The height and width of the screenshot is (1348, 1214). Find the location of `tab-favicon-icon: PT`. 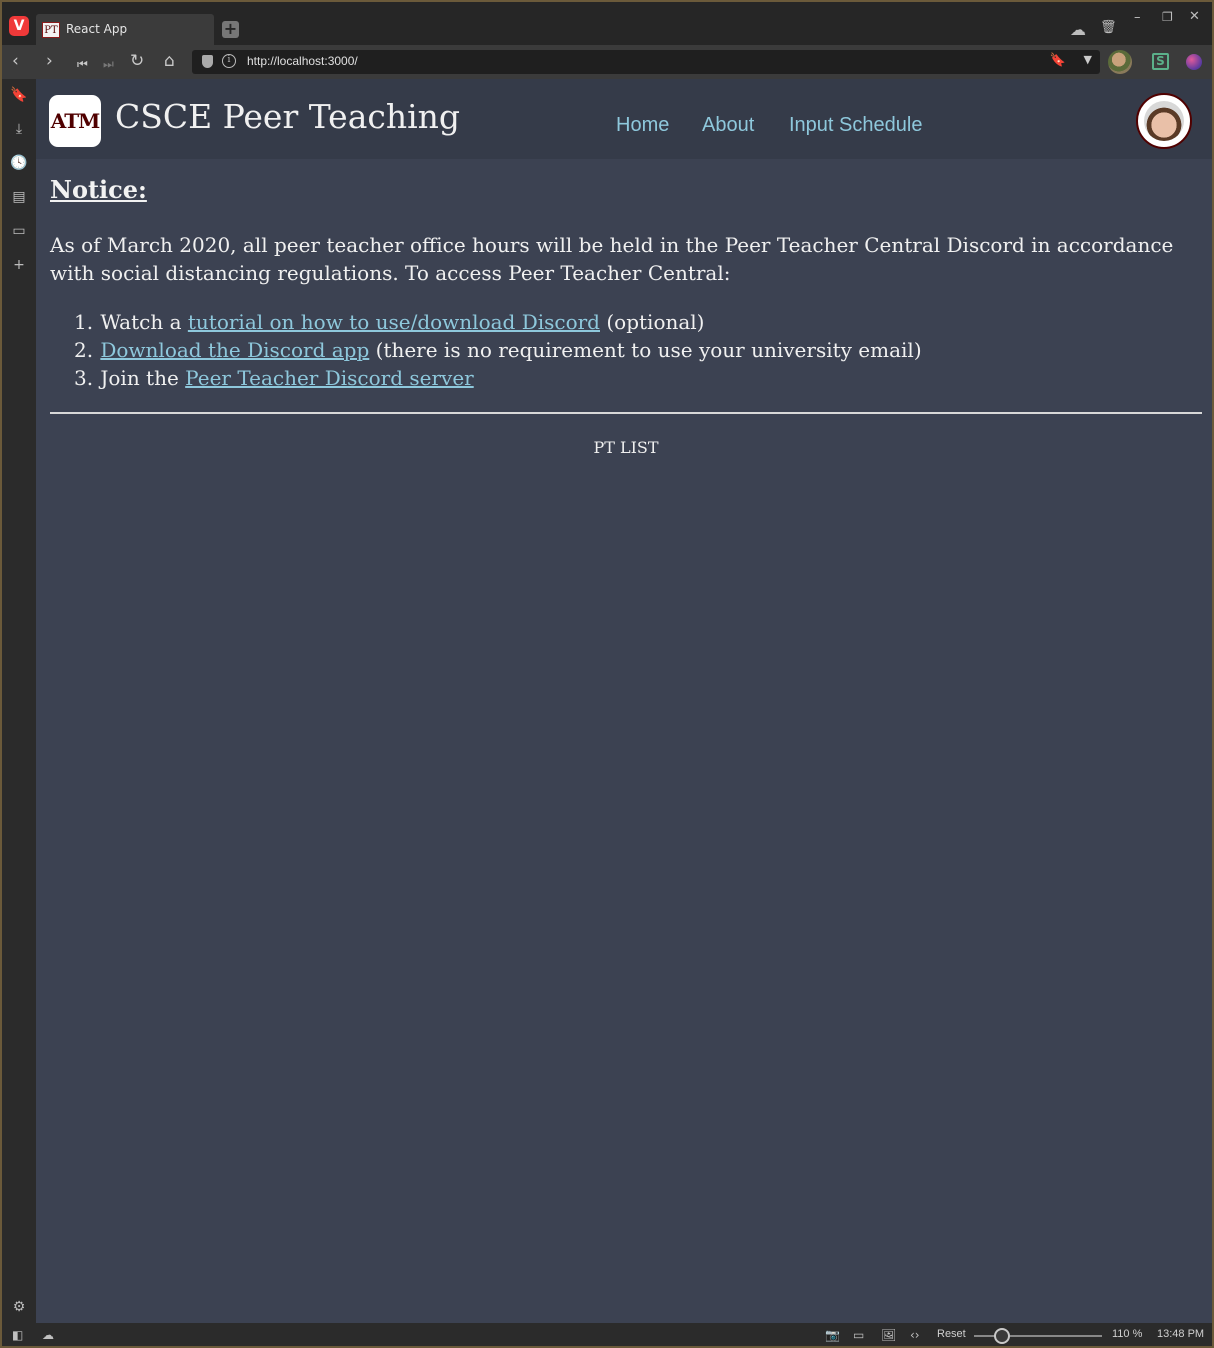

tab-favicon-icon: PT is located at coordinates (51, 30).